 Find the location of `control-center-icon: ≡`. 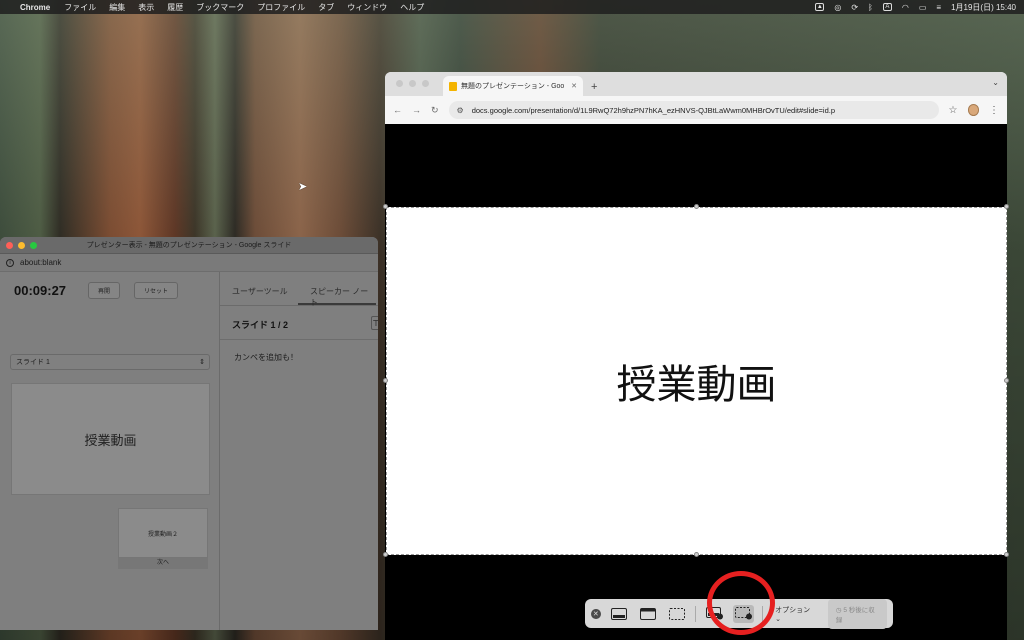

control-center-icon: ≡ is located at coordinates (938, 7).